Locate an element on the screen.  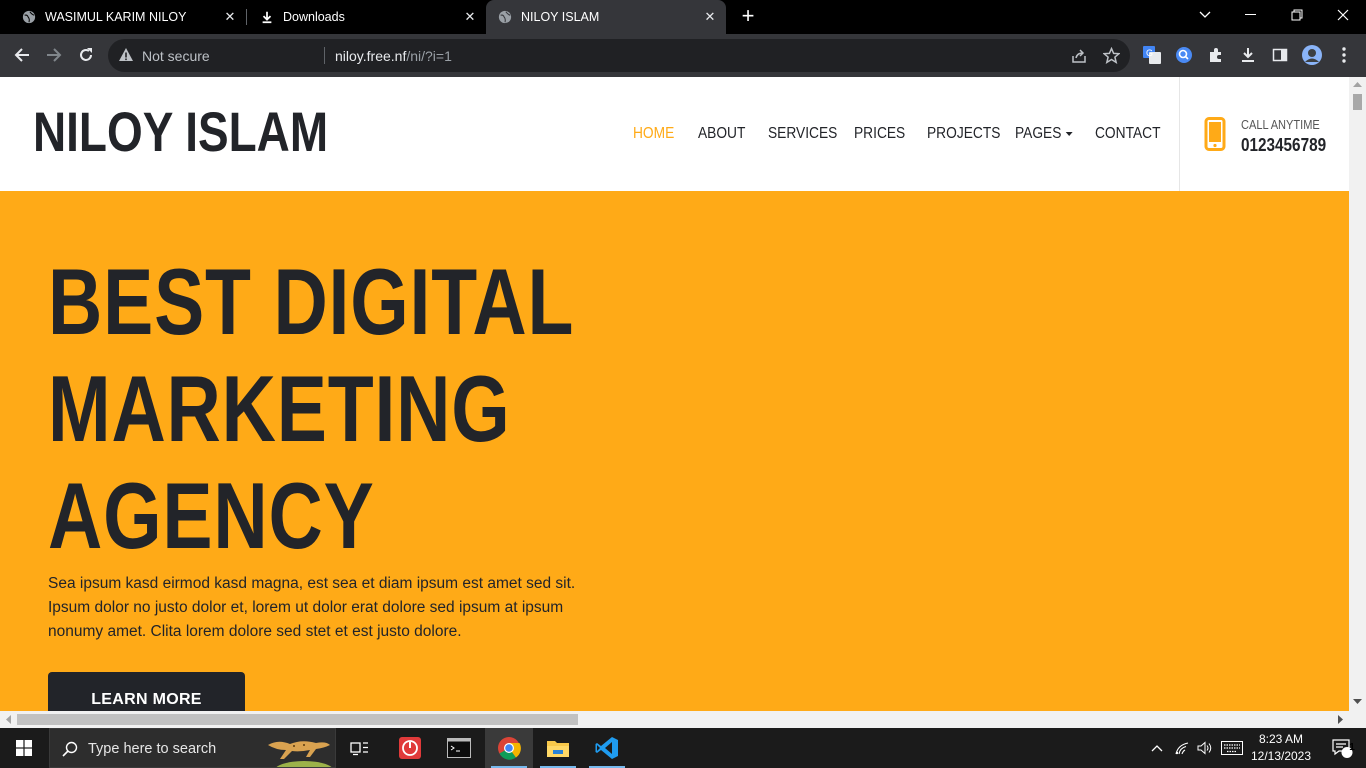
nav-pages: PAGES is located at coordinates (1044, 134).